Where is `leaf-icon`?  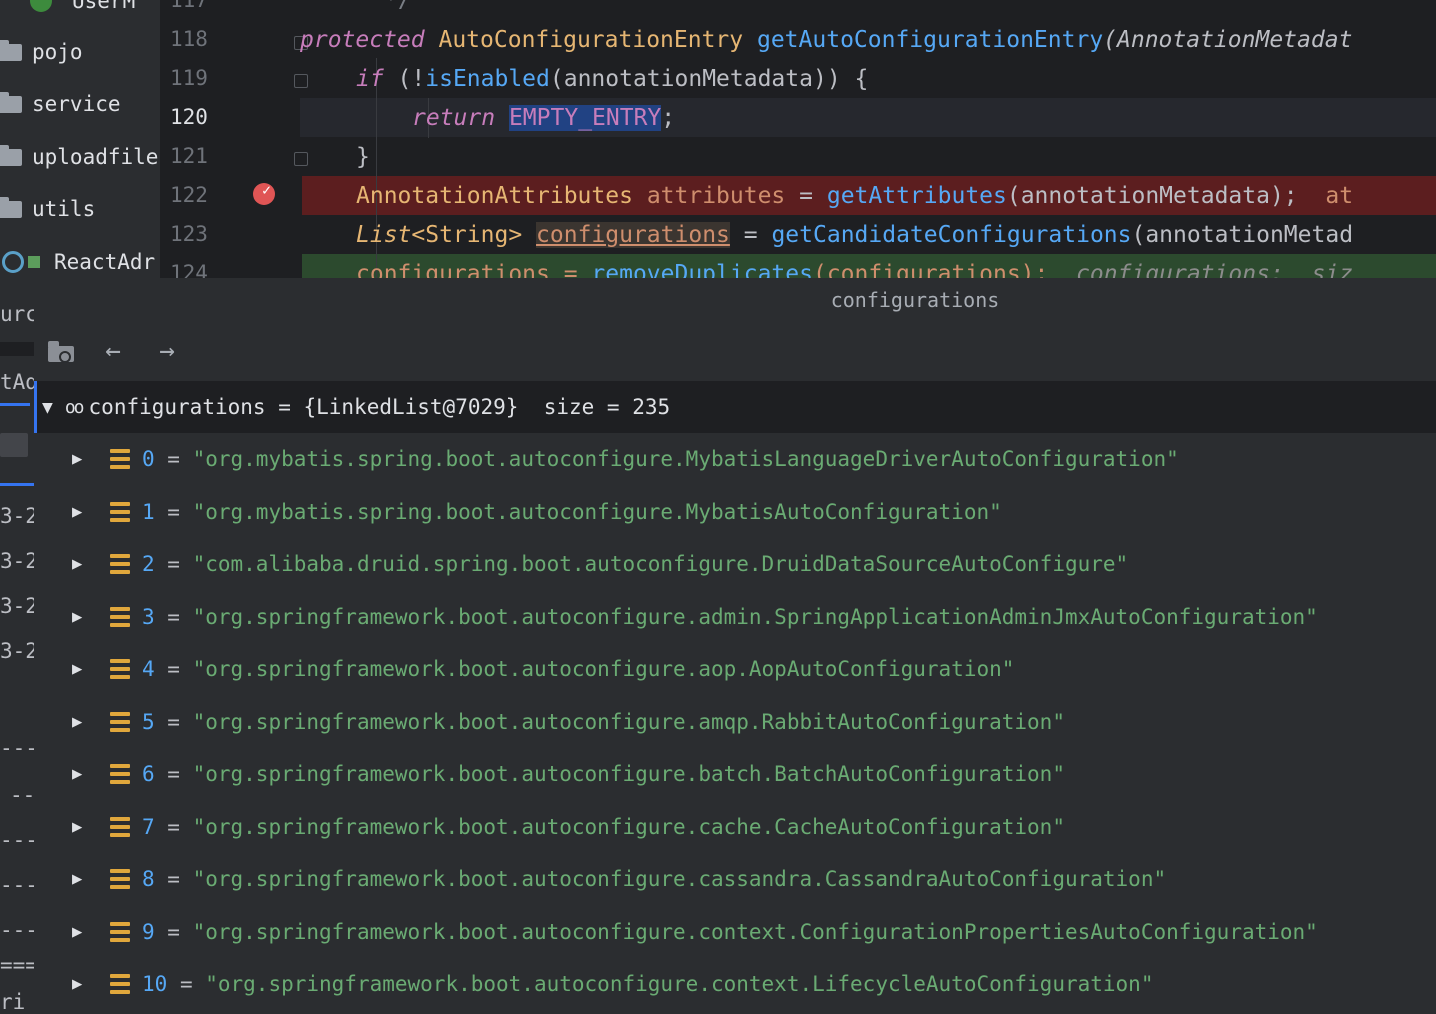 leaf-icon is located at coordinates (34, 262).